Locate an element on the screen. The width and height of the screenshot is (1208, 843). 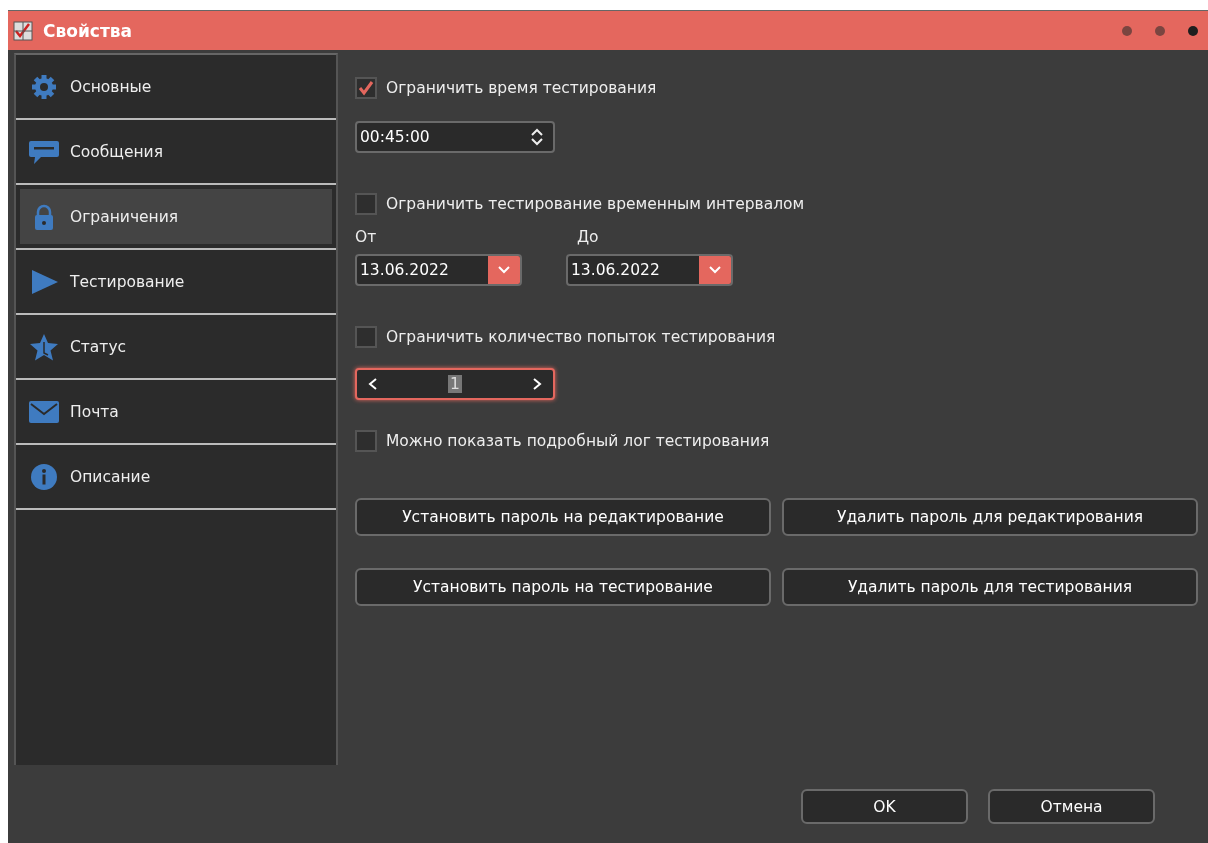
window-title: Свойства is located at coordinates (88, 30).